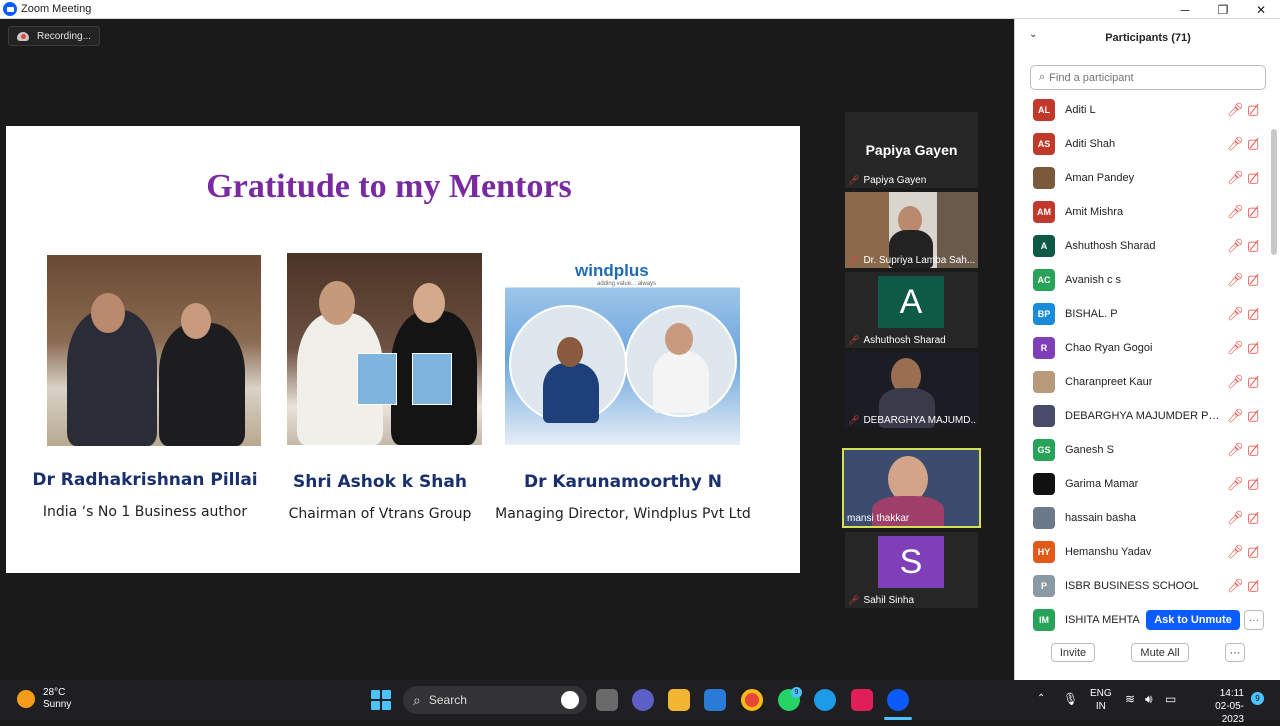 The width and height of the screenshot is (1280, 726). What do you see at coordinates (54, 692) in the screenshot?
I see `weather-temp: 28°C` at bounding box center [54, 692].